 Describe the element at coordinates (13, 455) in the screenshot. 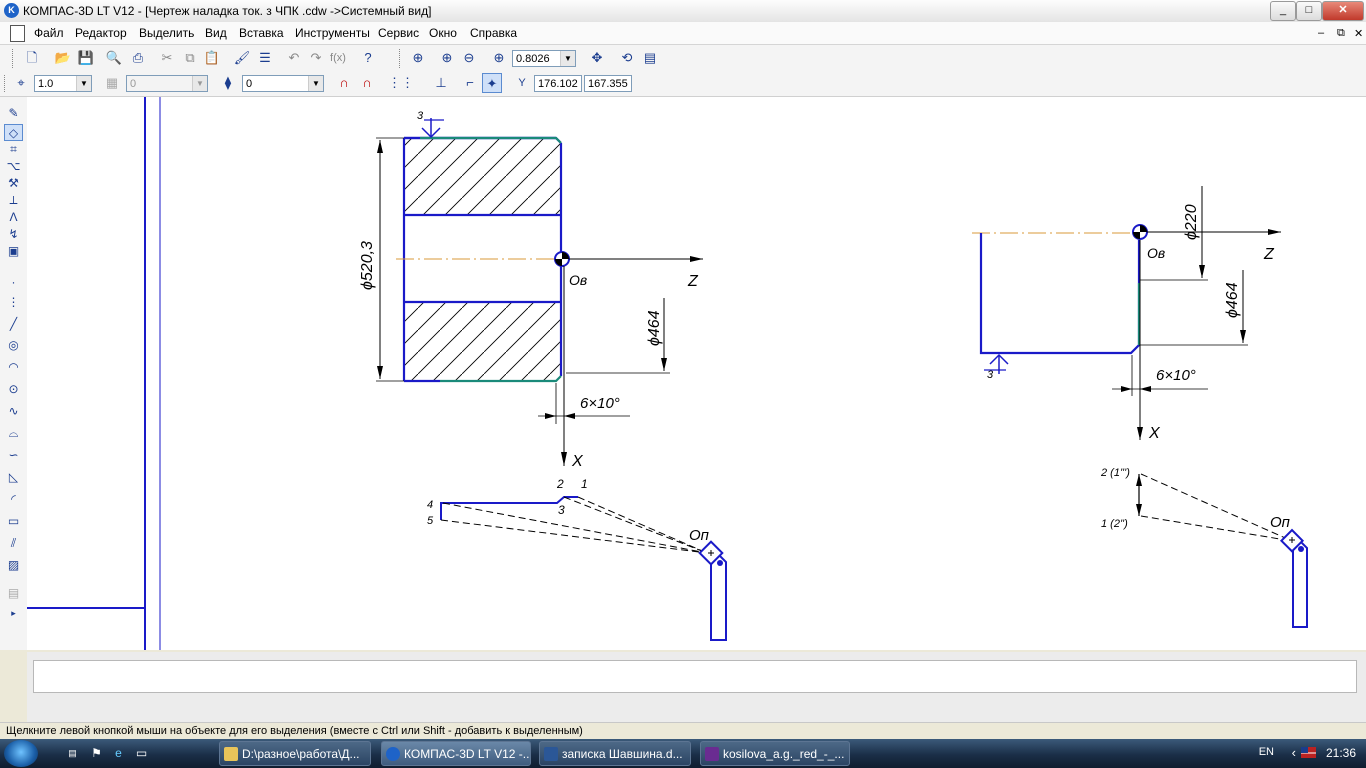

I see `bezier-icon: ∽` at that location.